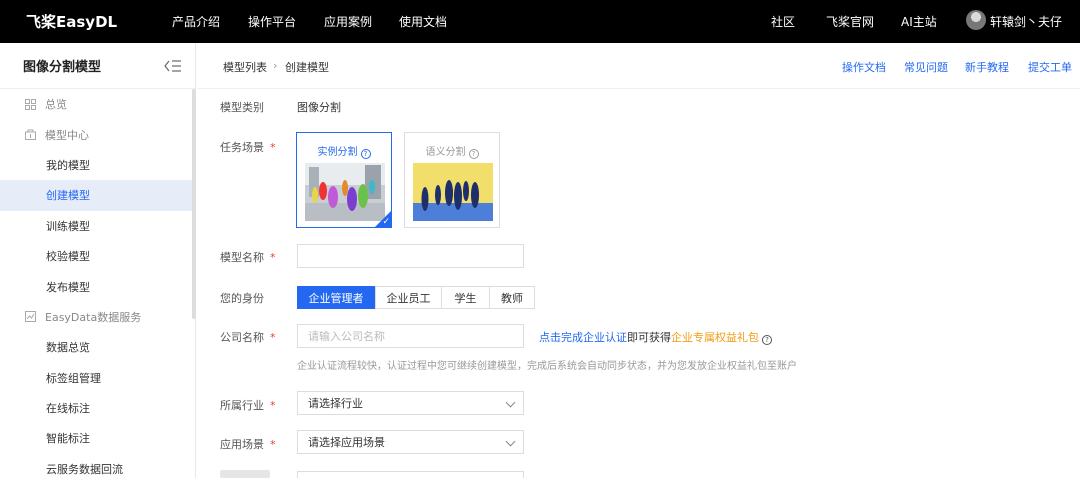  I want to click on sidebar-item-label: 智能标注, so click(68, 439).